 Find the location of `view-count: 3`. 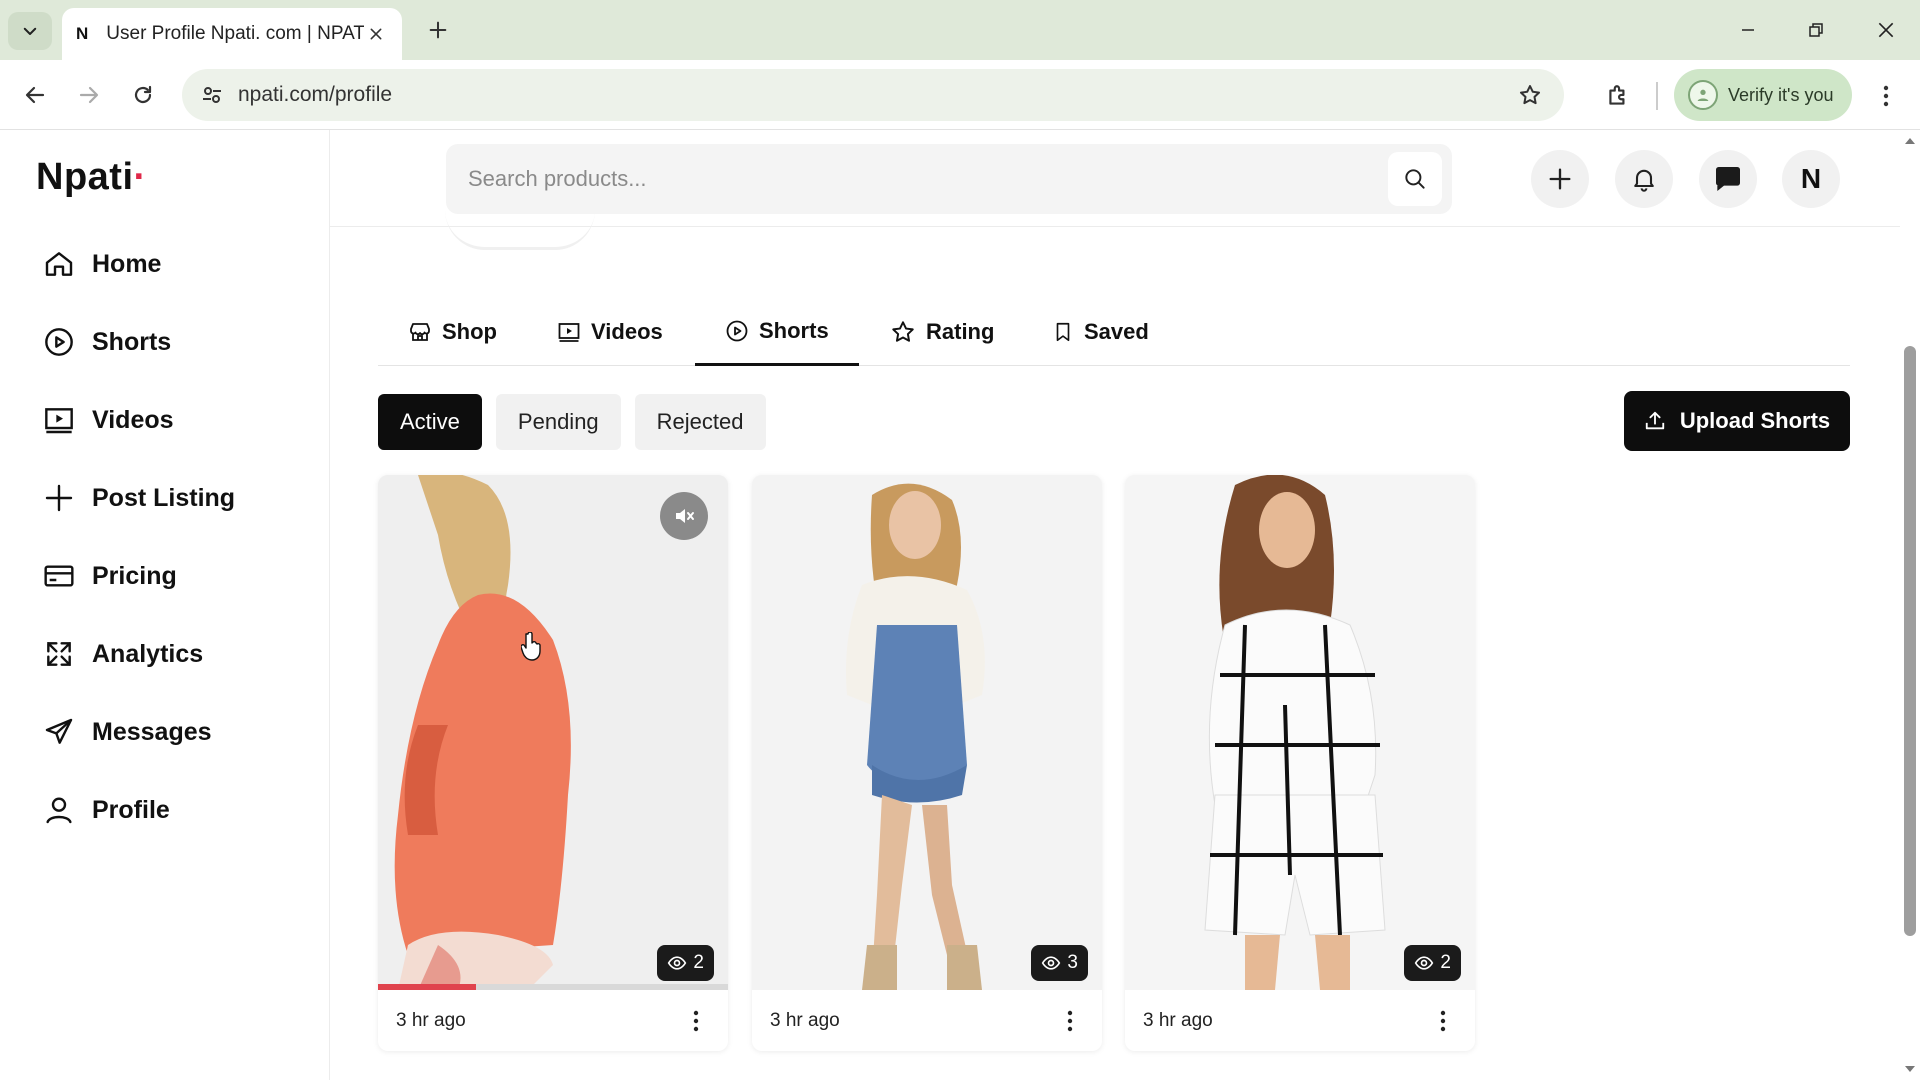

view-count: 3 is located at coordinates (1072, 962).